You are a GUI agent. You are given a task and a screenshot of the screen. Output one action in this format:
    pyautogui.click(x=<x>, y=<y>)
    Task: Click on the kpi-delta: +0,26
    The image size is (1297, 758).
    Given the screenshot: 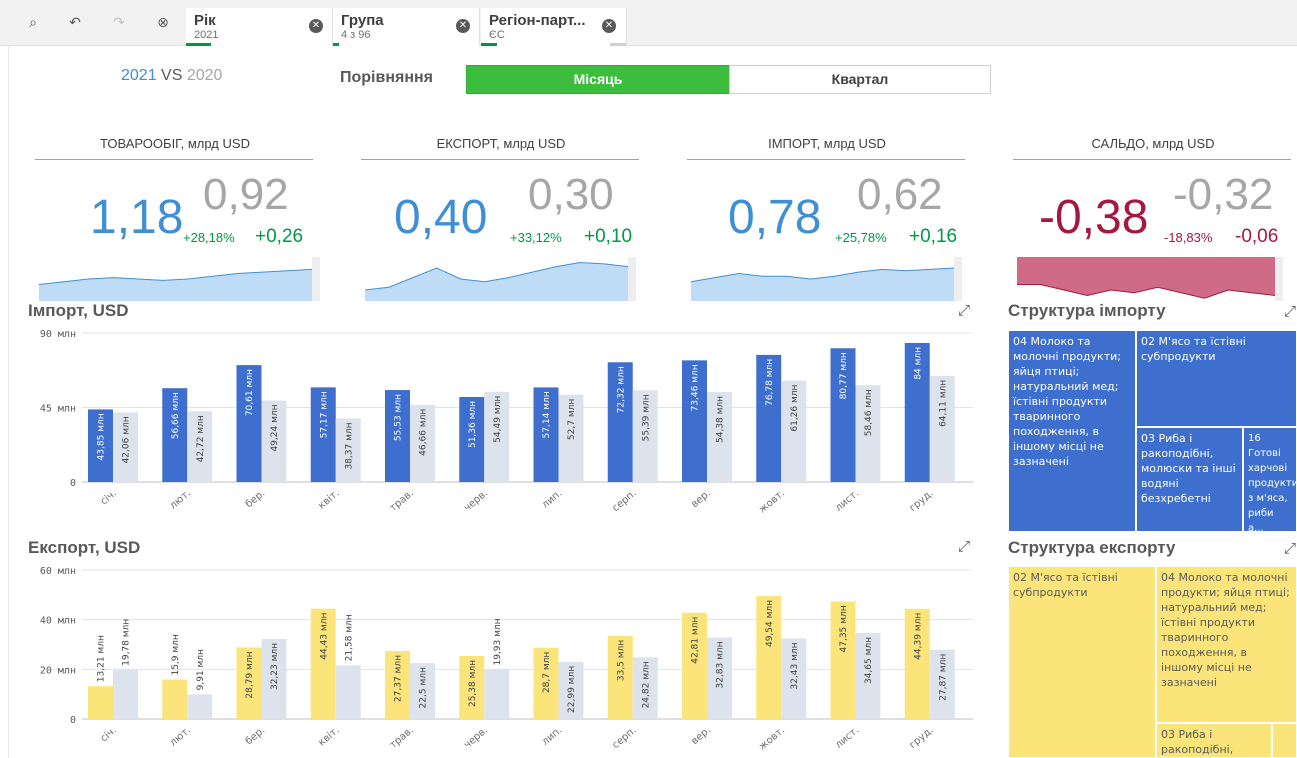 What is the action you would take?
    pyautogui.click(x=279, y=236)
    